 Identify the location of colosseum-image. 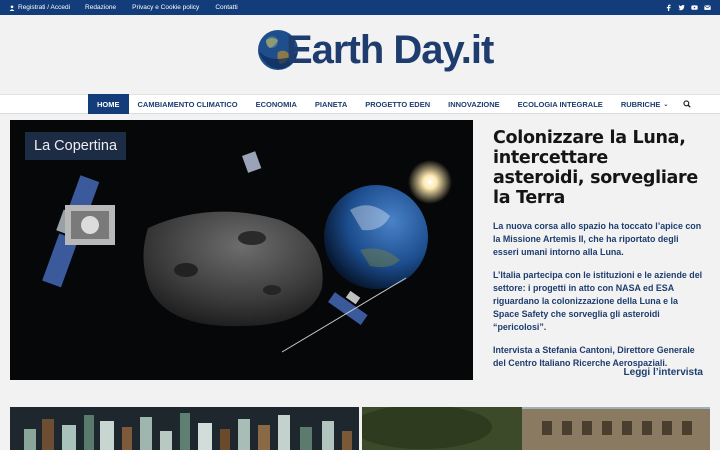
(536, 428).